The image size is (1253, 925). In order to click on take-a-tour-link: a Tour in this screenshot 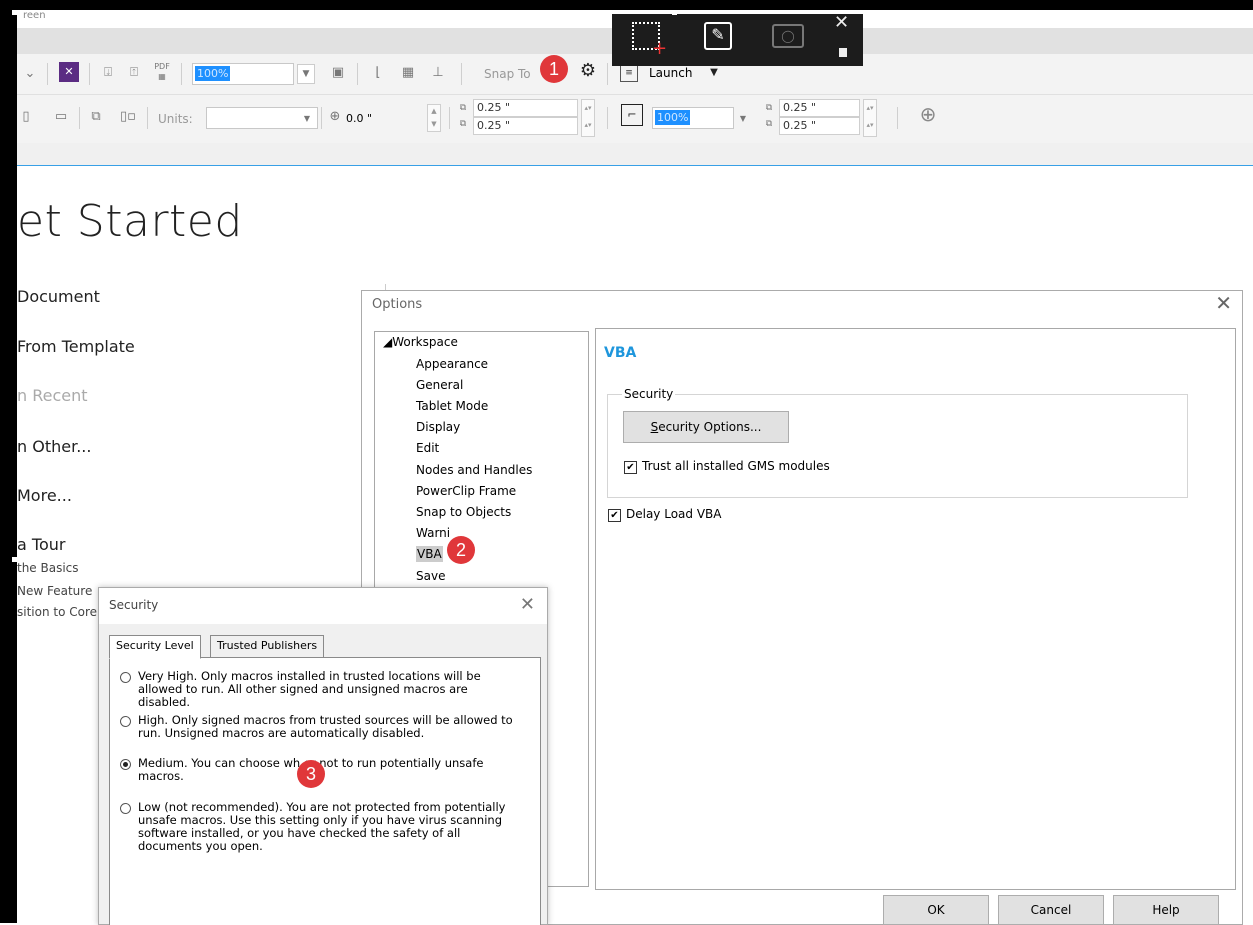, I will do `click(41, 544)`.